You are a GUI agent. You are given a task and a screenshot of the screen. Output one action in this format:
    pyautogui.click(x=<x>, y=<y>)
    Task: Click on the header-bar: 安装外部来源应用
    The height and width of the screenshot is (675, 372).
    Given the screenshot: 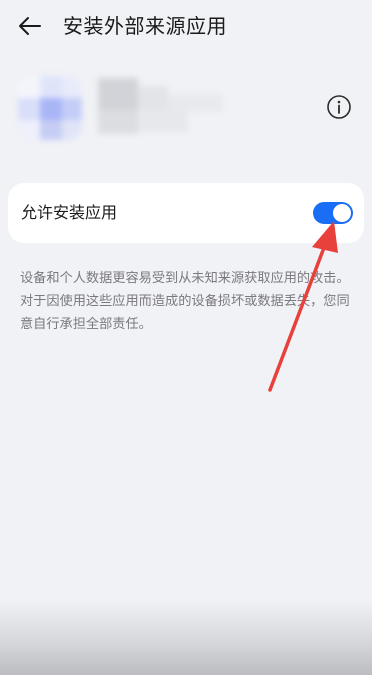 What is the action you would take?
    pyautogui.click(x=186, y=26)
    